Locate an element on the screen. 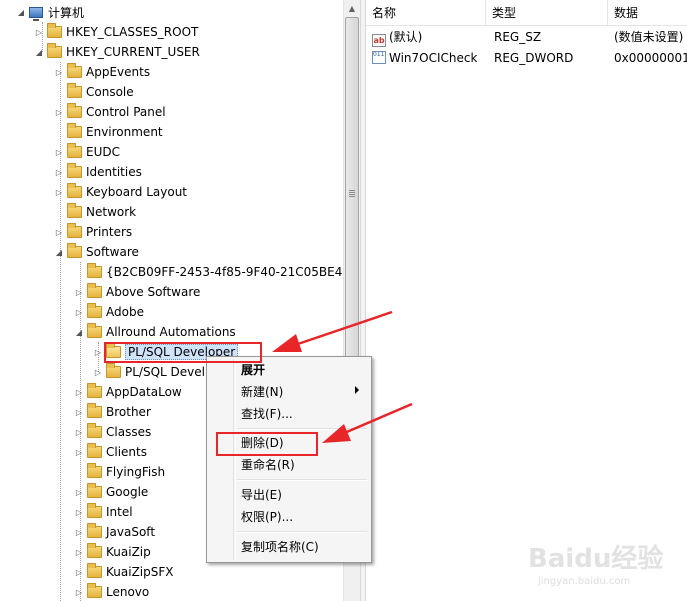 The height and width of the screenshot is (601, 687). tree-node-keyboard-layout: ▷ Keyboard Layout is located at coordinates (120, 192).